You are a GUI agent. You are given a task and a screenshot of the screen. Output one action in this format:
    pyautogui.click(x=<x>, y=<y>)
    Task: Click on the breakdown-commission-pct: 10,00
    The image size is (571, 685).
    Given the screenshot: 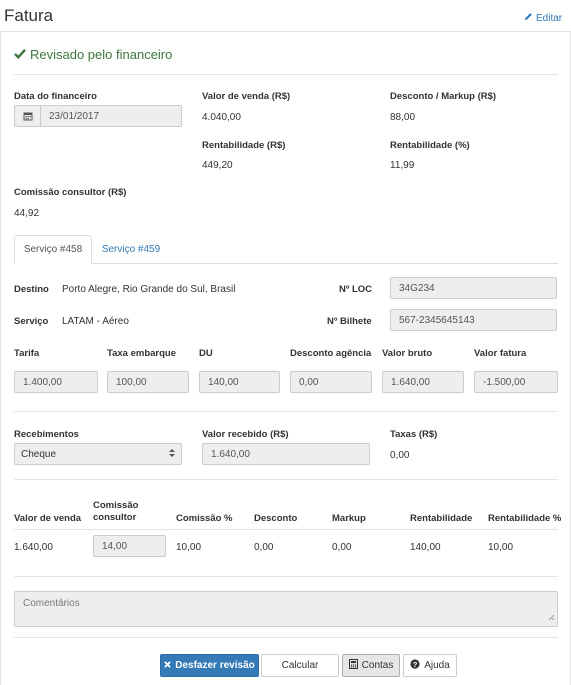 What is the action you would take?
    pyautogui.click(x=189, y=547)
    